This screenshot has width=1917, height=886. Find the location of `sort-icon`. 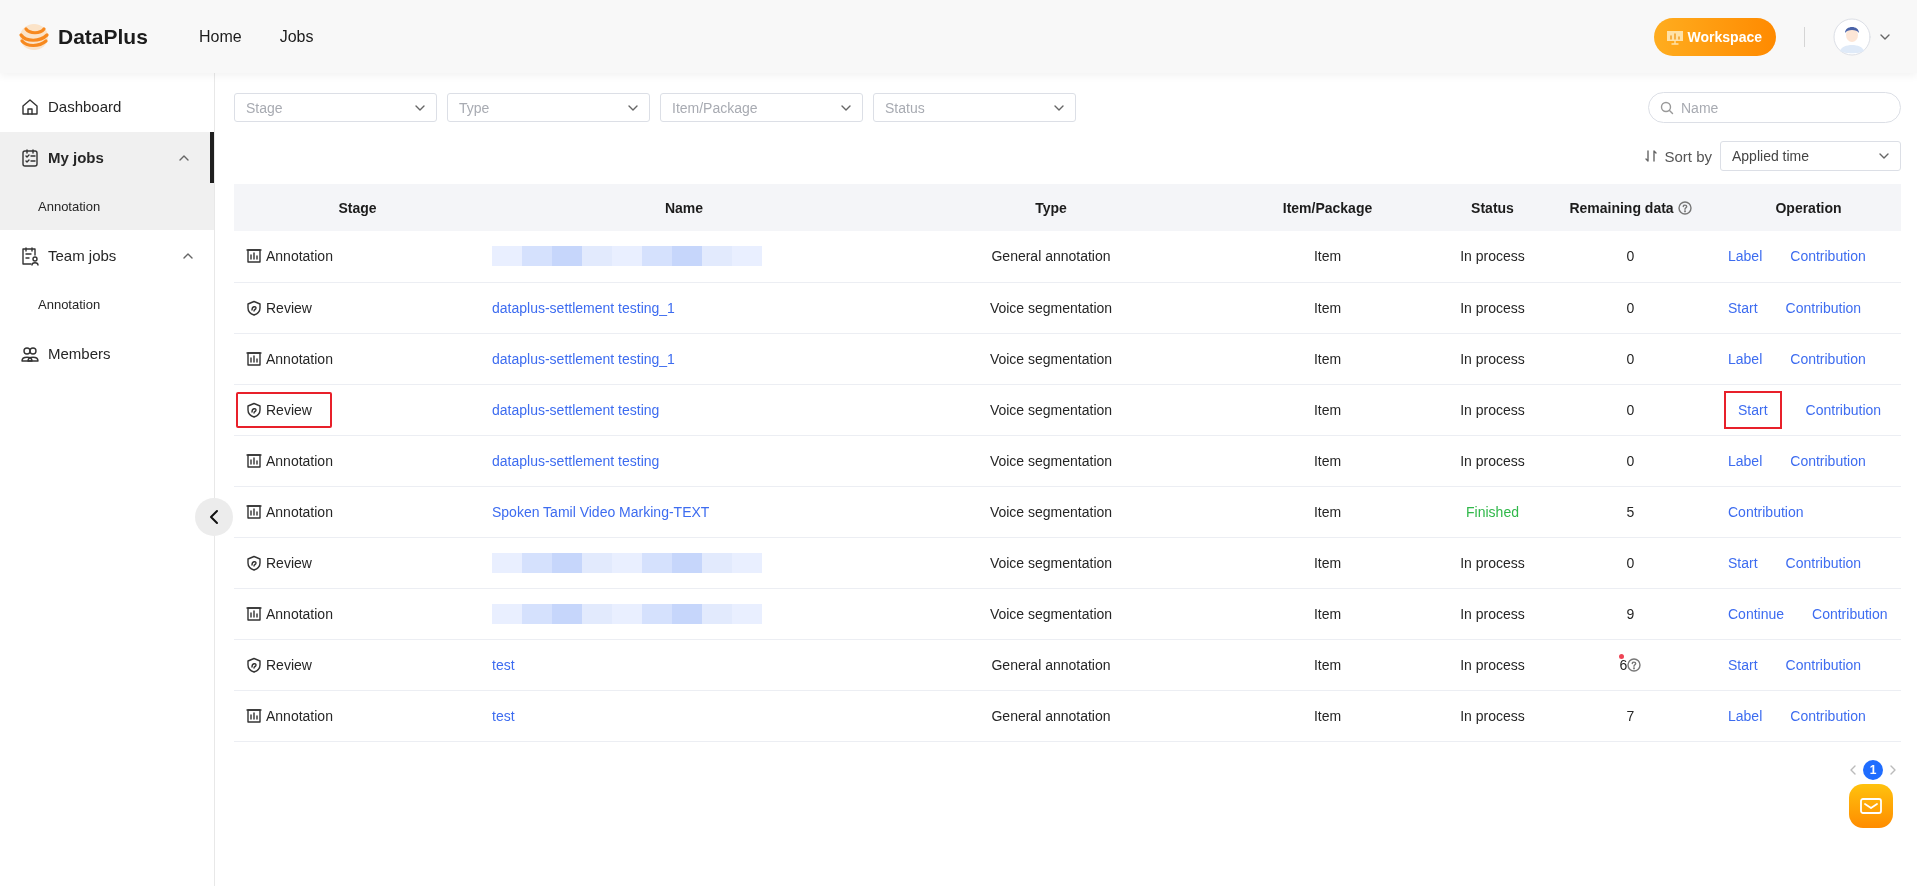

sort-icon is located at coordinates (1651, 156).